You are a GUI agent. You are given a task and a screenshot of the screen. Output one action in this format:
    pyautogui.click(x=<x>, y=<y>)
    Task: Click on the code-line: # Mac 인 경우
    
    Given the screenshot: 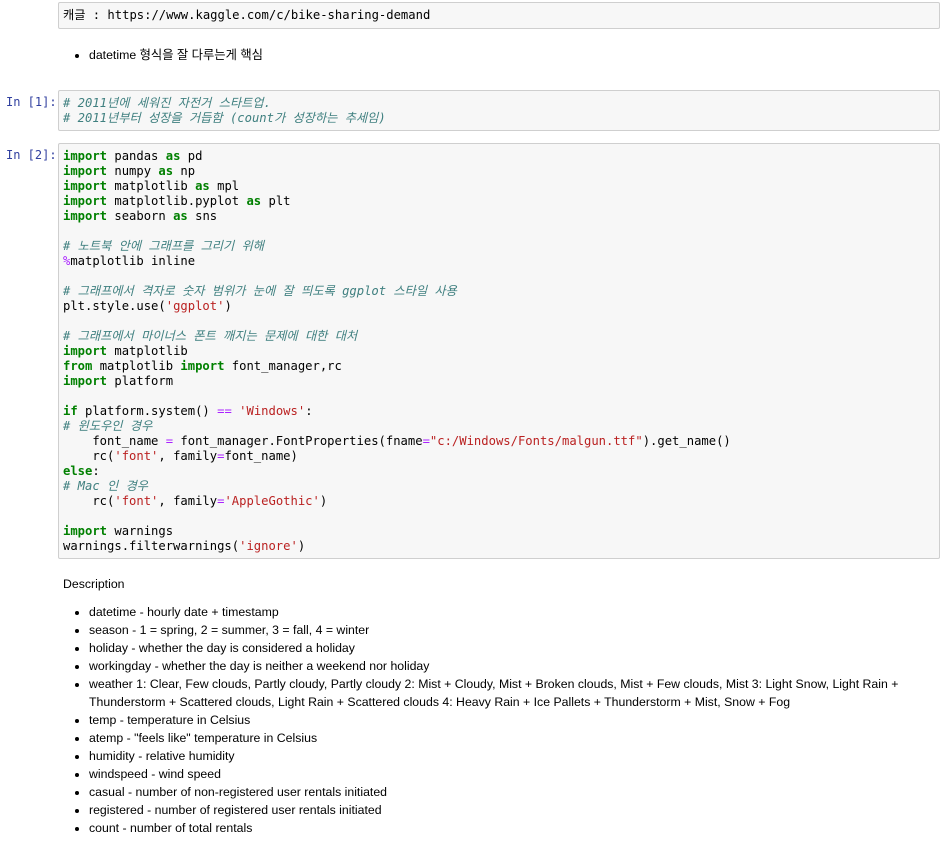 What is the action you would take?
    pyautogui.click(x=105, y=486)
    